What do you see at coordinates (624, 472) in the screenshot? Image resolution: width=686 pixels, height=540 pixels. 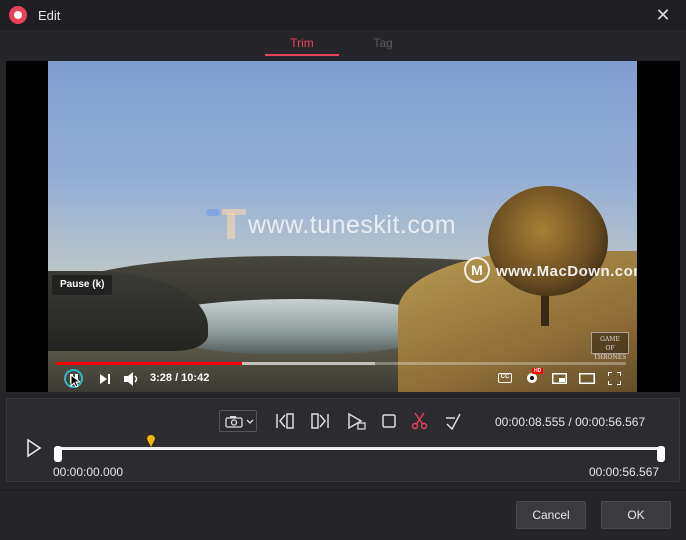 I see `trim-end-time: 00:00:56.567` at bounding box center [624, 472].